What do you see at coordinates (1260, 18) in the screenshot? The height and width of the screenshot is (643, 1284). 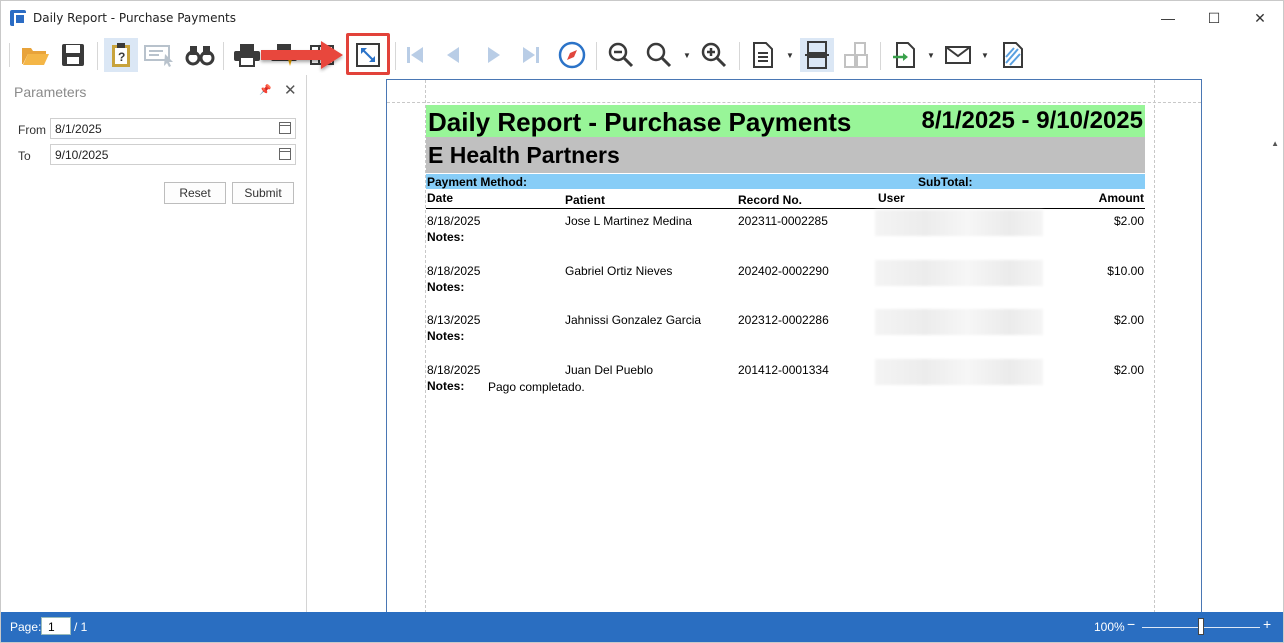 I see `close-button: ✕` at bounding box center [1260, 18].